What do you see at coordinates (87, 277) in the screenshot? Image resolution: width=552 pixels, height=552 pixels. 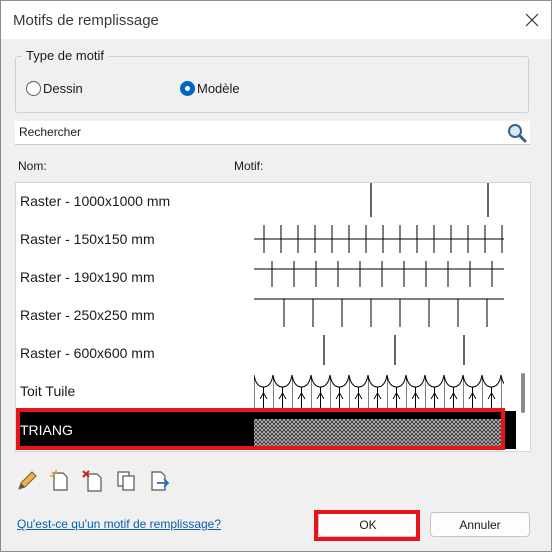 I see `list-item-label: Raster - 190x190 mm` at bounding box center [87, 277].